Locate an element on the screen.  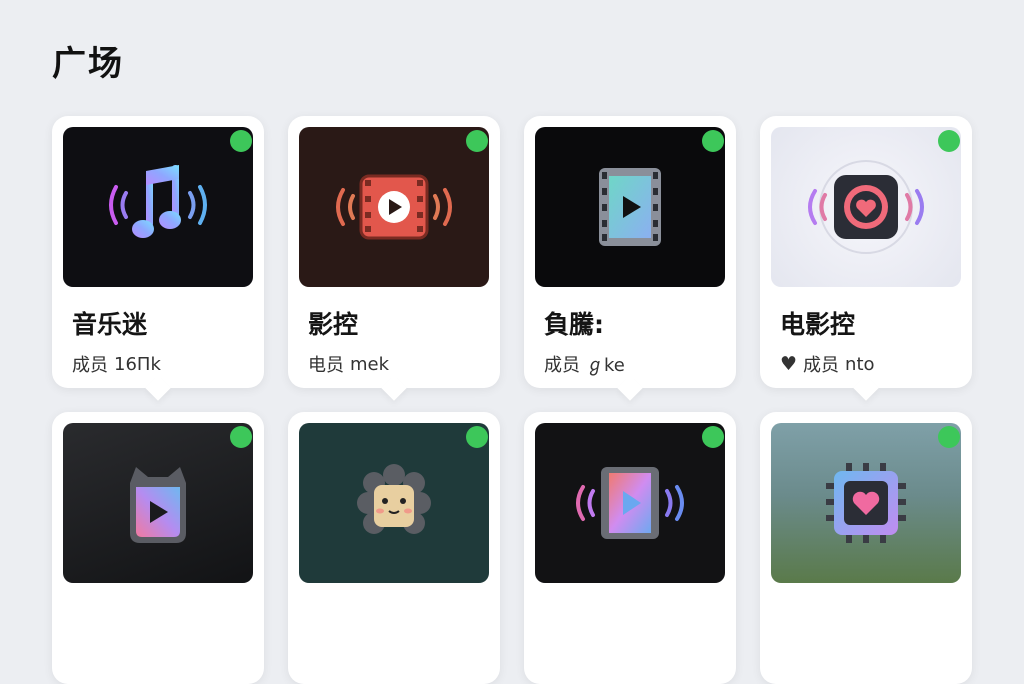
group-title: 电影控 is located at coordinates (818, 324).